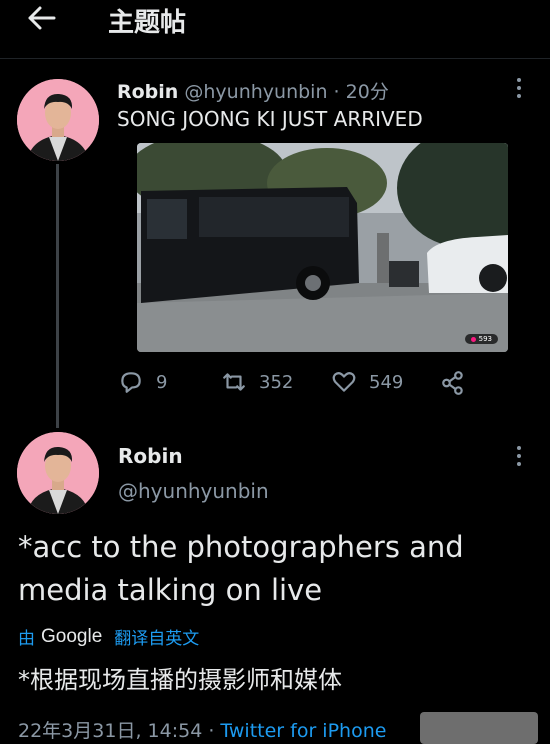 The height and width of the screenshot is (744, 550). What do you see at coordinates (57, 296) in the screenshot?
I see `thread-line` at bounding box center [57, 296].